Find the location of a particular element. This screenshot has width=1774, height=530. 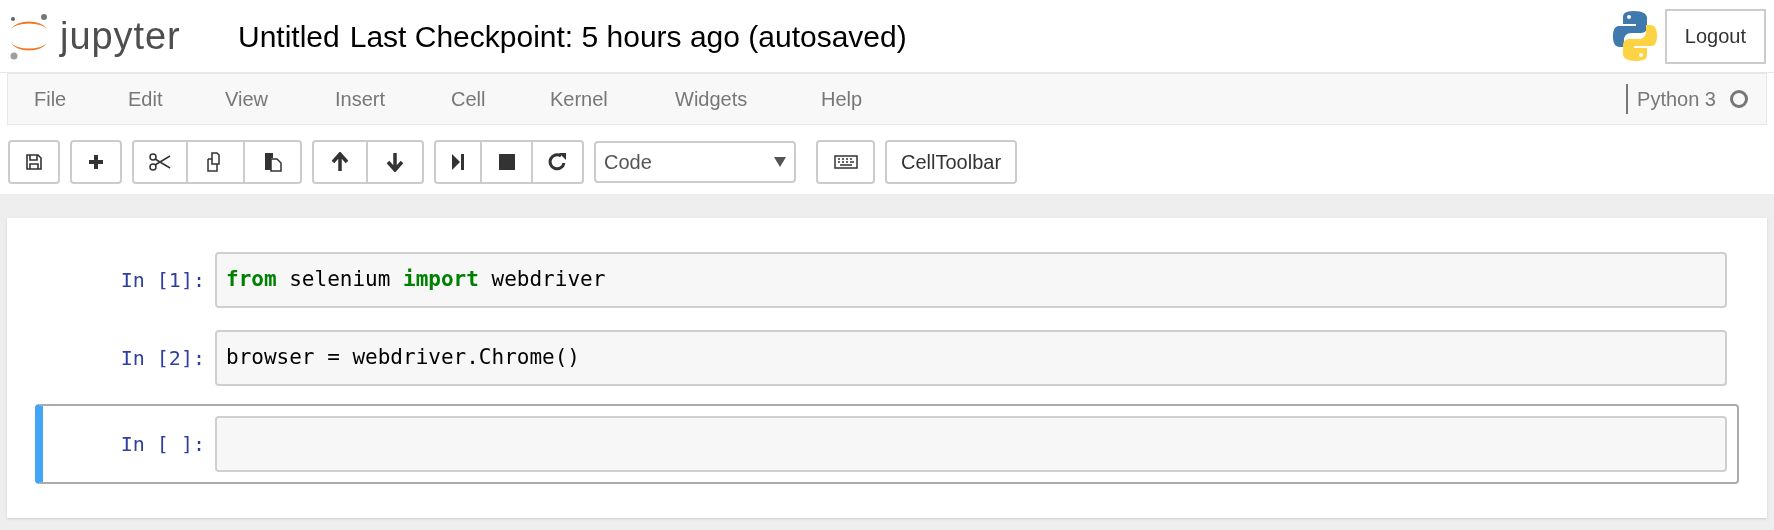

save-icon is located at coordinates (34, 162).